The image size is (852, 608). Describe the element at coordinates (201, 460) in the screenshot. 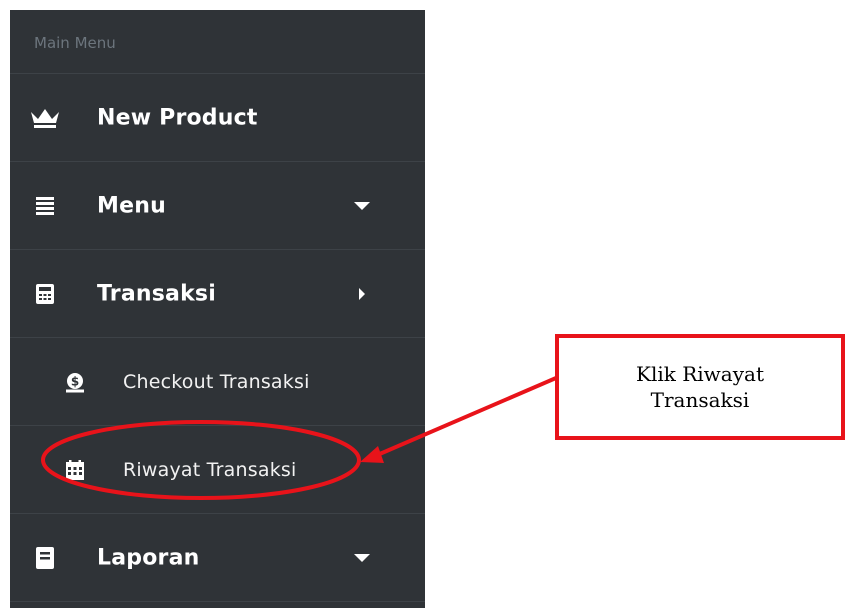

I see `highlight-ellipse` at that location.